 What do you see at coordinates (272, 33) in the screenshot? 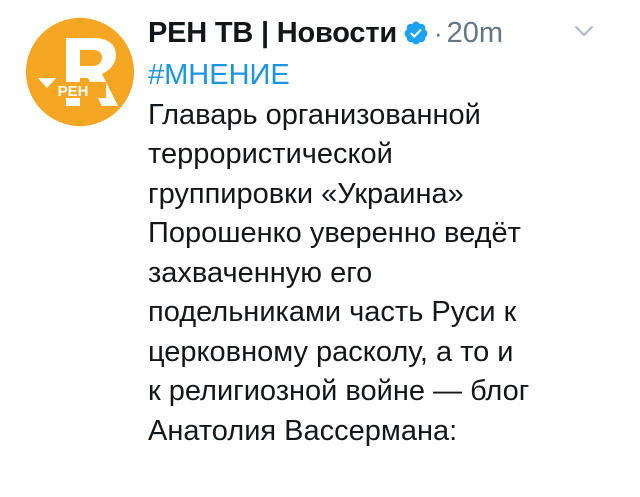
I see `author-display-name: РЕН ТВ | Новости` at bounding box center [272, 33].